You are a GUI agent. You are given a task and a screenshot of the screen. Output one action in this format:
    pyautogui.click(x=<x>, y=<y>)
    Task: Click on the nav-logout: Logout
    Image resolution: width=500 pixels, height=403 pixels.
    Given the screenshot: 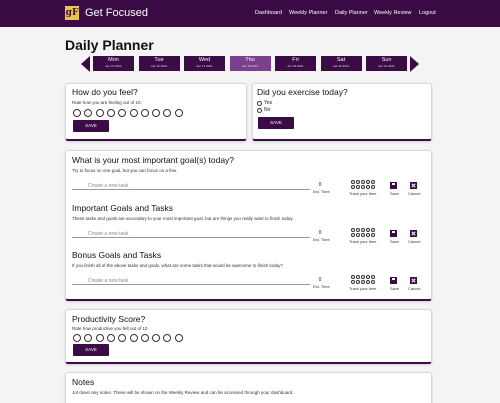 What is the action you would take?
    pyautogui.click(x=427, y=13)
    